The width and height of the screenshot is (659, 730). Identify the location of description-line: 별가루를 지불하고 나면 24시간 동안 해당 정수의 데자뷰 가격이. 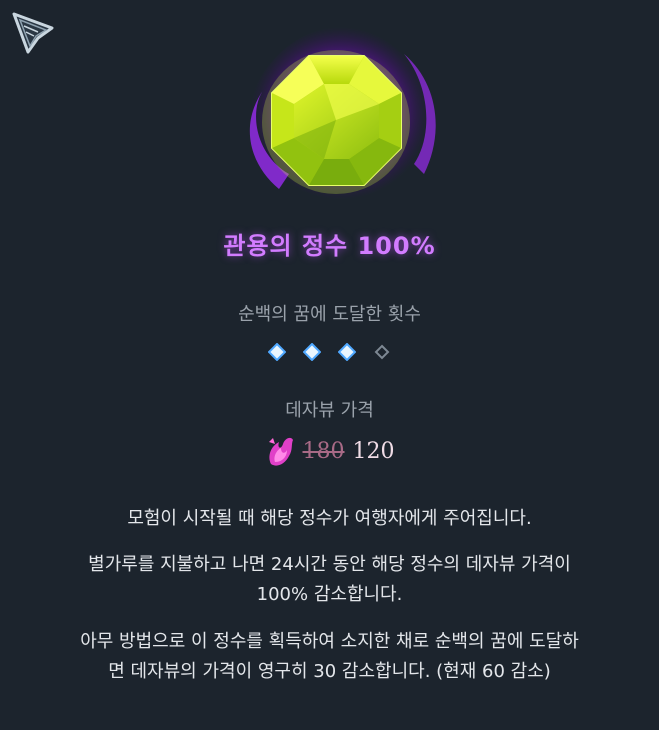
(329, 564).